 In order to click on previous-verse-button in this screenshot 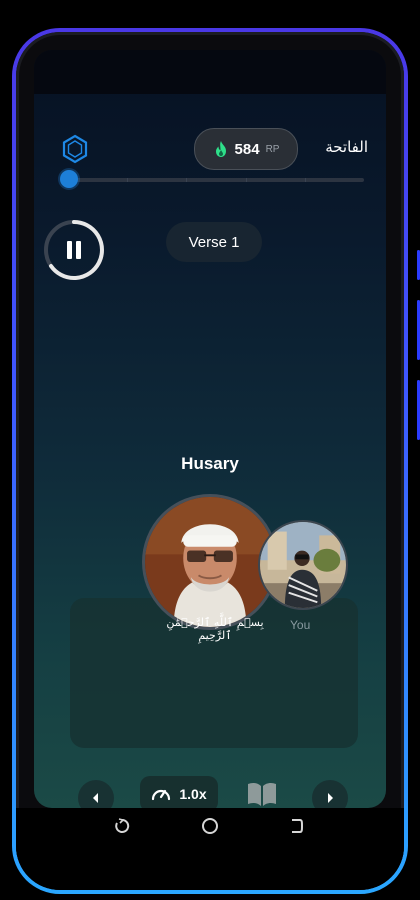, I will do `click(96, 794)`.